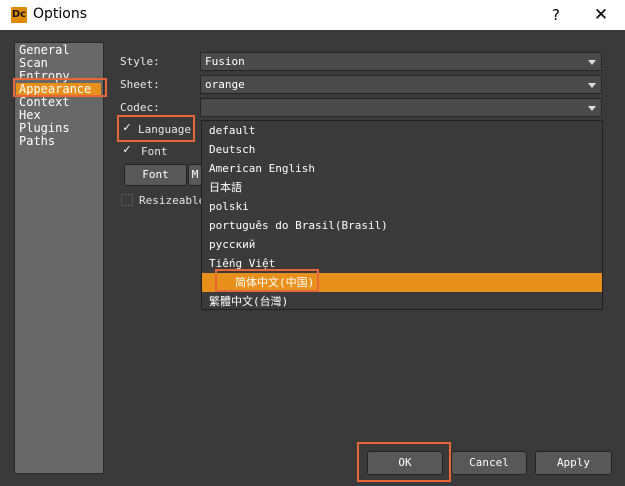 Image resolution: width=625 pixels, height=486 pixels. I want to click on cancel-button: Cancel, so click(489, 463).